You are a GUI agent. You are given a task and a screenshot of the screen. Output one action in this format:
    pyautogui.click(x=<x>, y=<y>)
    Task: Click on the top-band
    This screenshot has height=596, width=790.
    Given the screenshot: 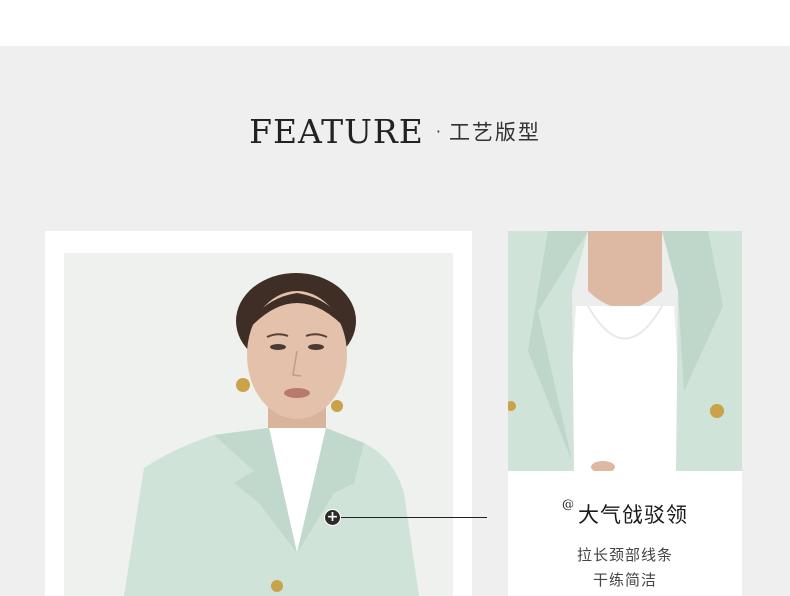 What is the action you would take?
    pyautogui.click(x=395, y=23)
    